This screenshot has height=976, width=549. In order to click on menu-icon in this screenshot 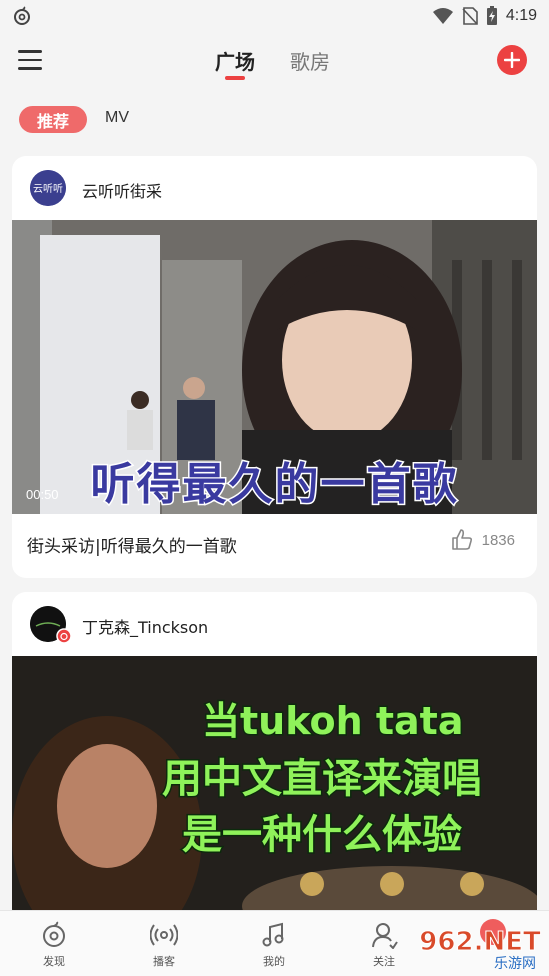, I will do `click(30, 61)`.